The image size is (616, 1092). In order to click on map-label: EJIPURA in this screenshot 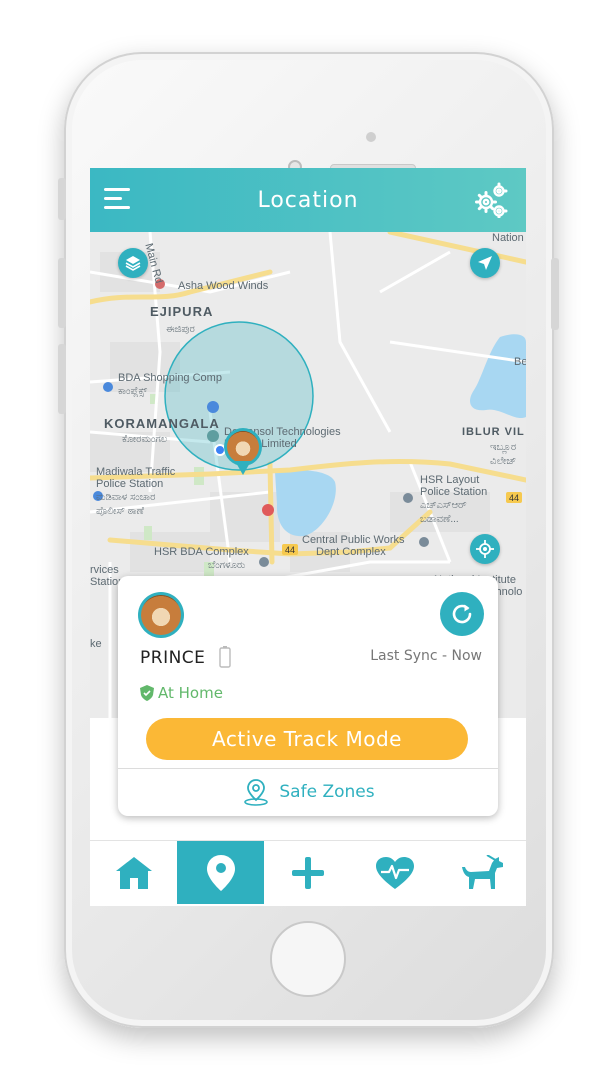, I will do `click(182, 311)`.